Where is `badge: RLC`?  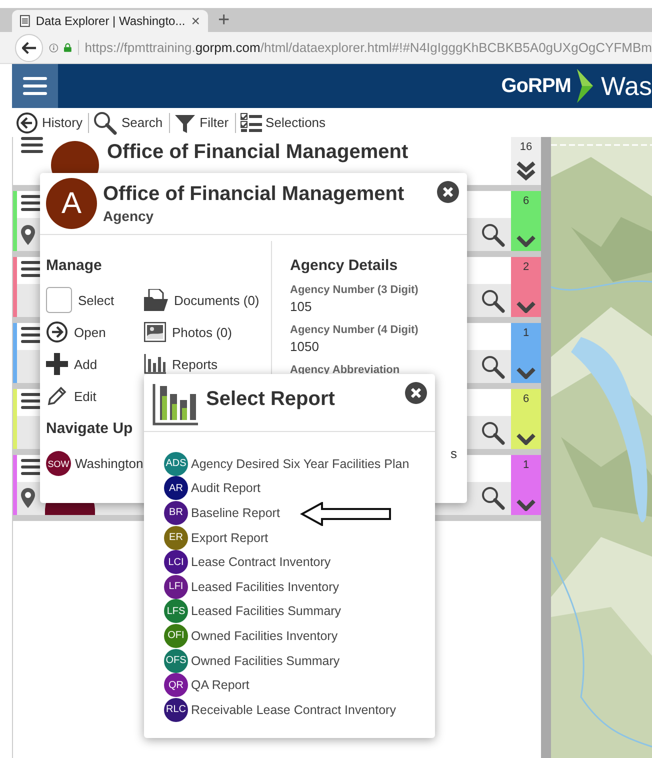 badge: RLC is located at coordinates (176, 710).